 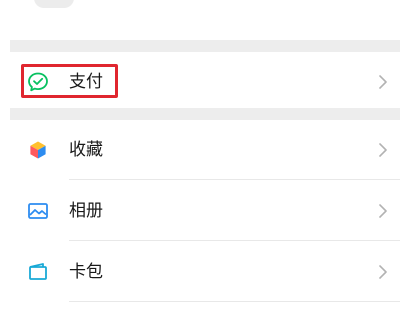 I want to click on menu-item-label: 卡包, so click(x=86, y=272).